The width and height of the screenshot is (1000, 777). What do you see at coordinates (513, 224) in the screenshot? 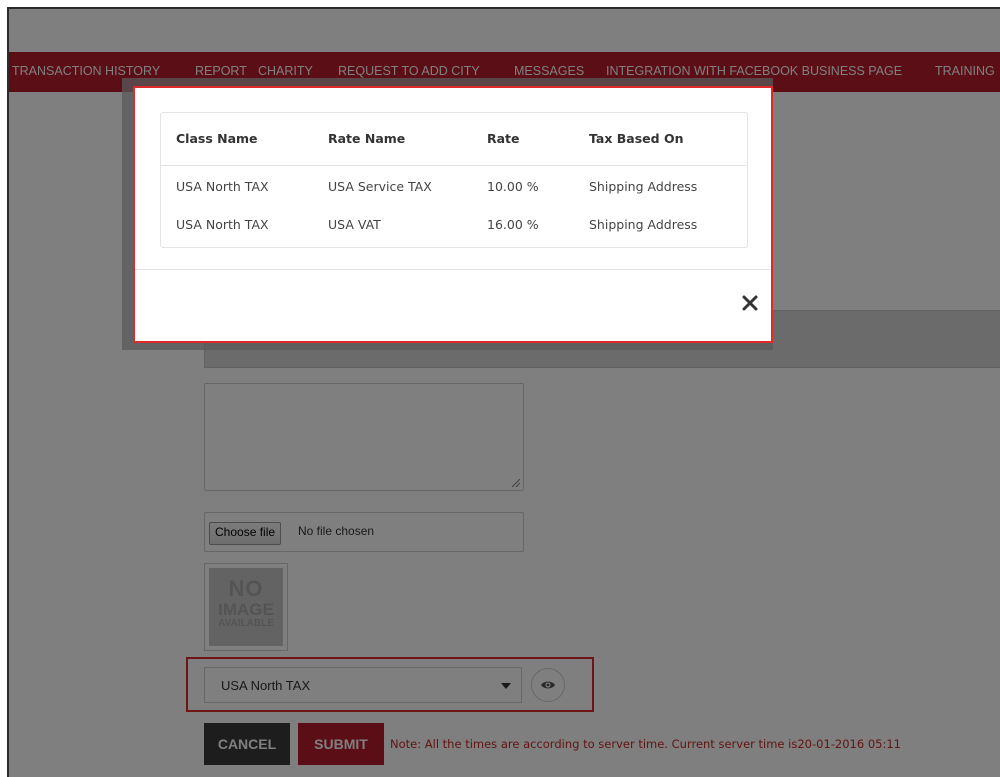
I see `cell-rate: 16.00 %` at bounding box center [513, 224].